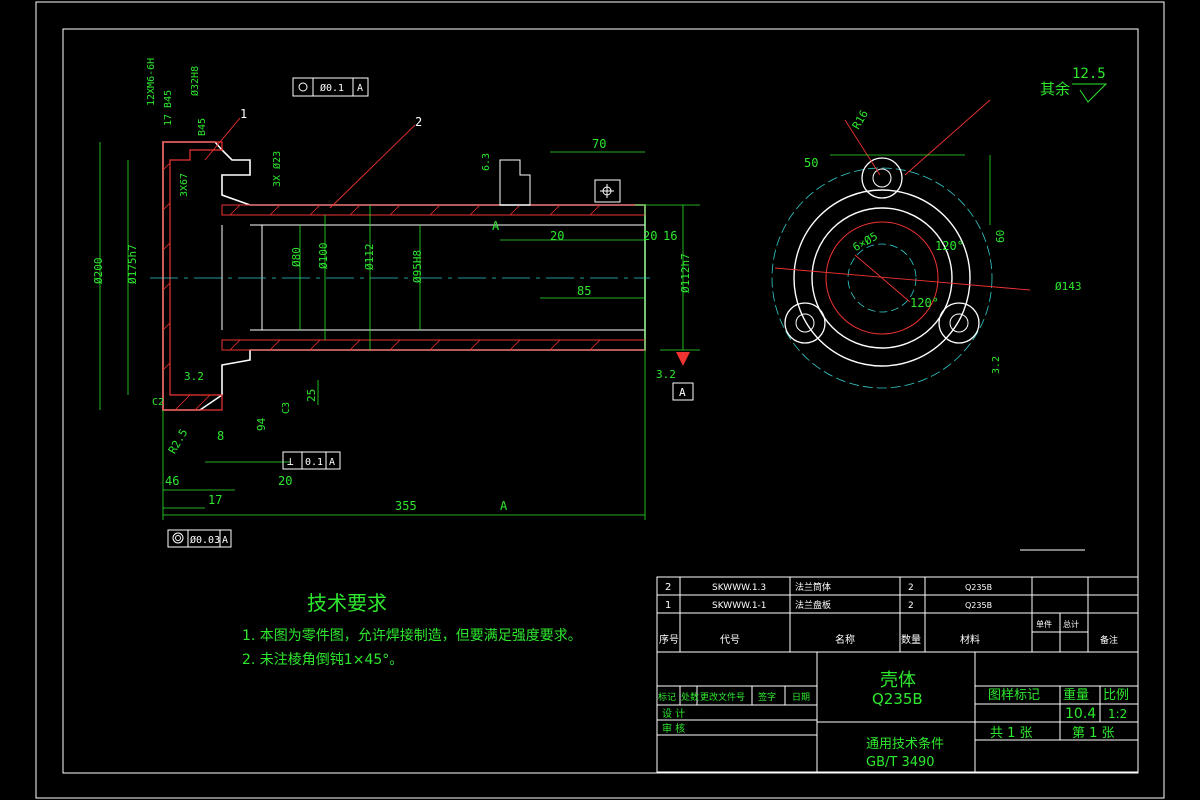 This screenshot has width=1200, height=800. I want to click on dim-phi80: Ø80, so click(296, 257).